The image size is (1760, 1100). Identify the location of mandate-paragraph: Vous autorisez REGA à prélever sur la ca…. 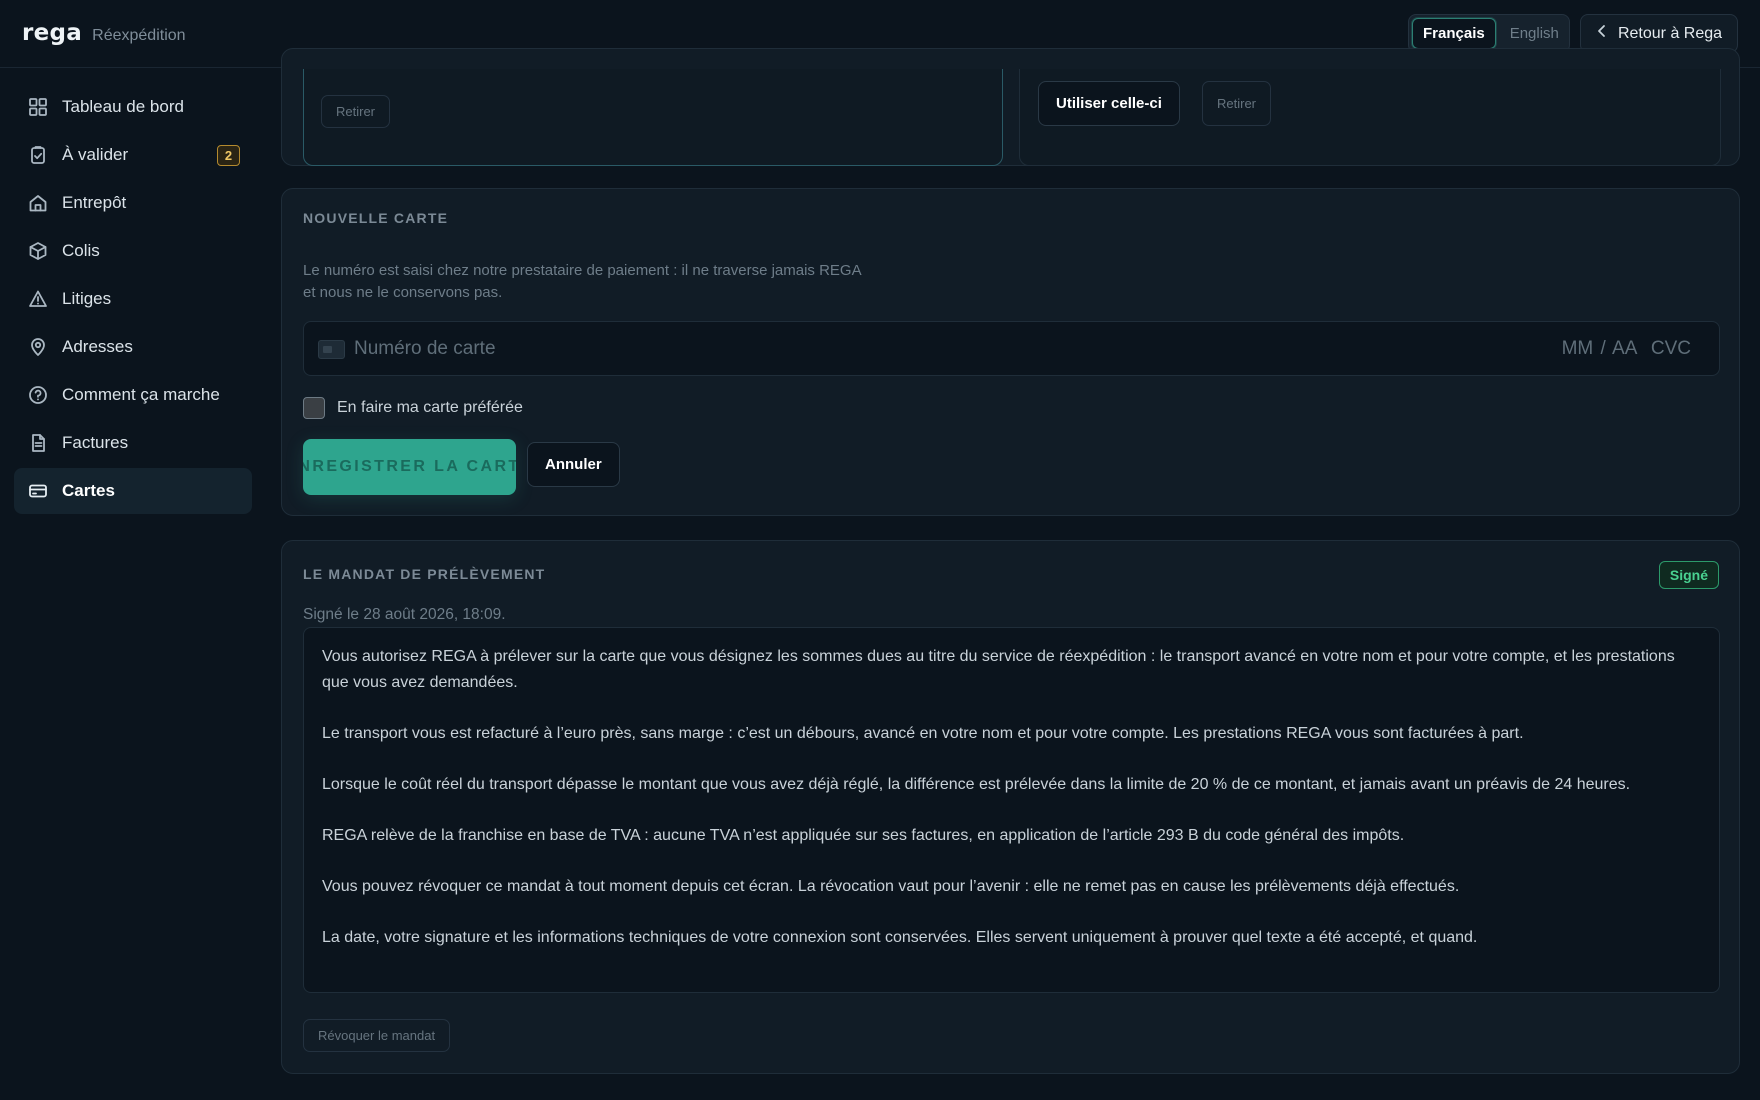
(998, 669).